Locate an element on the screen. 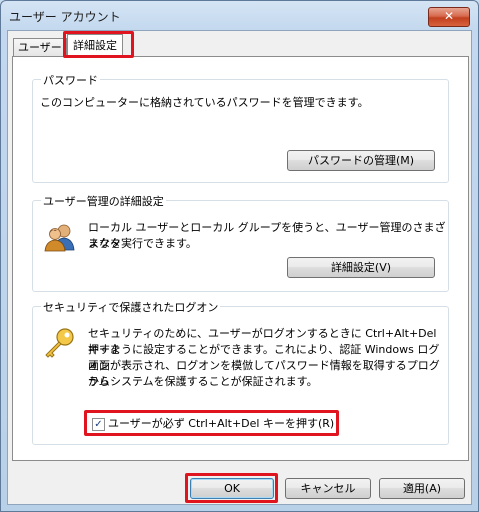 This screenshot has width=479, height=512. tab-users-label: ユーザー is located at coordinates (40, 47).